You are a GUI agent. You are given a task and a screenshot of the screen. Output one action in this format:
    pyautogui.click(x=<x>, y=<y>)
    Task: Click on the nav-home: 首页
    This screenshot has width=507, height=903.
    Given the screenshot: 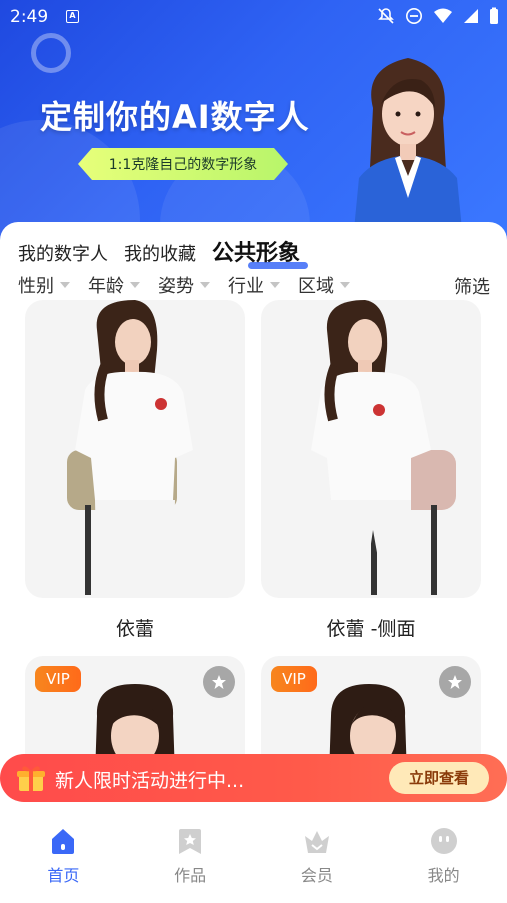 What is the action you would take?
    pyautogui.click(x=63, y=857)
    